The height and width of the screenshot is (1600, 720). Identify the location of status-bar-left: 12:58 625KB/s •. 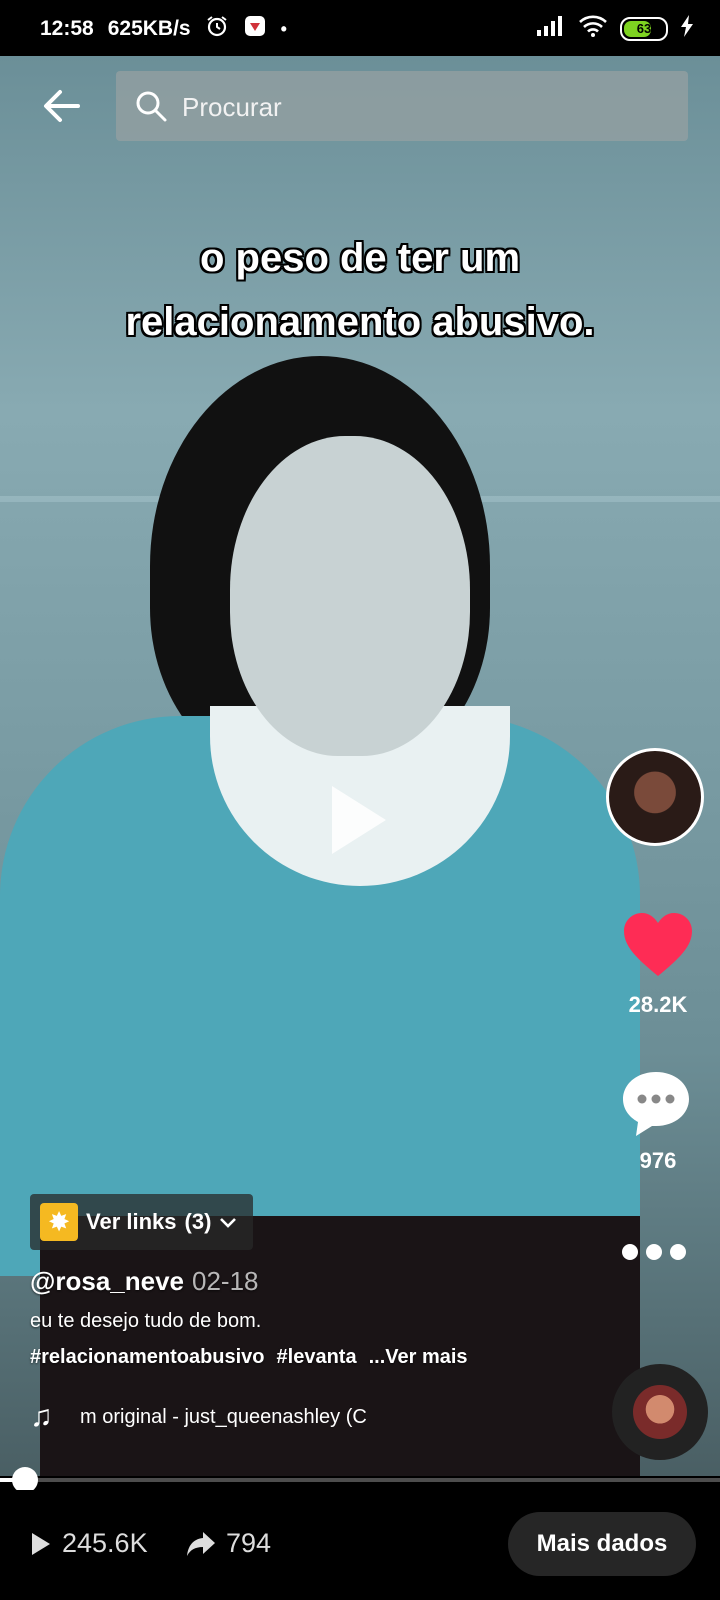
(163, 29).